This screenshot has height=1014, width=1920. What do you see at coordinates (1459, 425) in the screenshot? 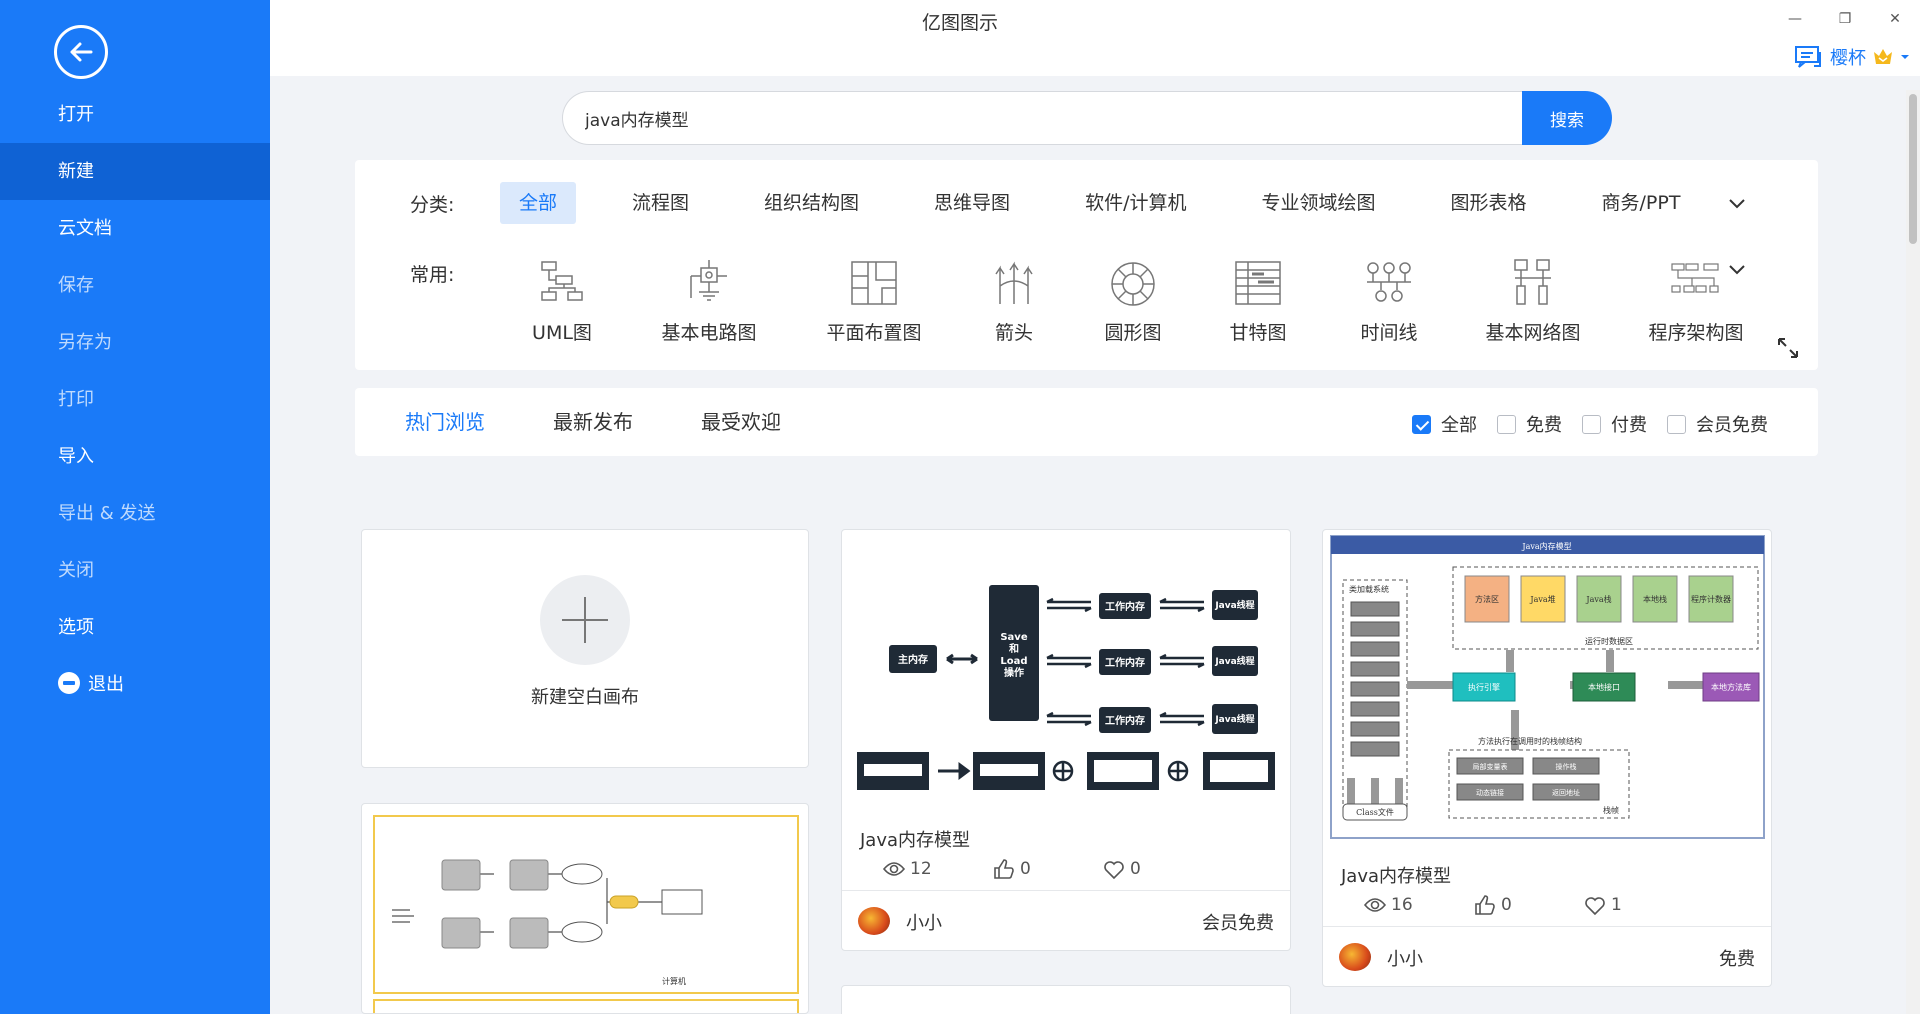
I see `filter-all-label: 全部` at bounding box center [1459, 425].